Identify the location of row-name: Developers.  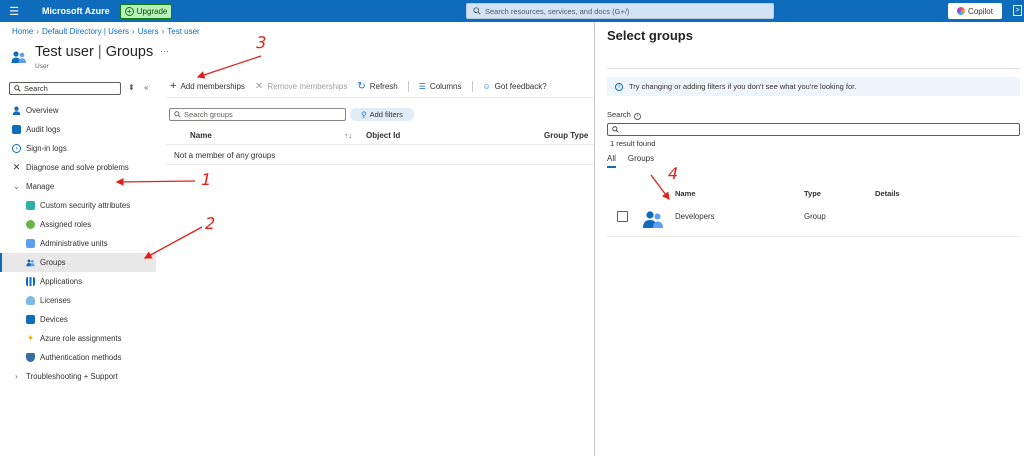
(695, 216).